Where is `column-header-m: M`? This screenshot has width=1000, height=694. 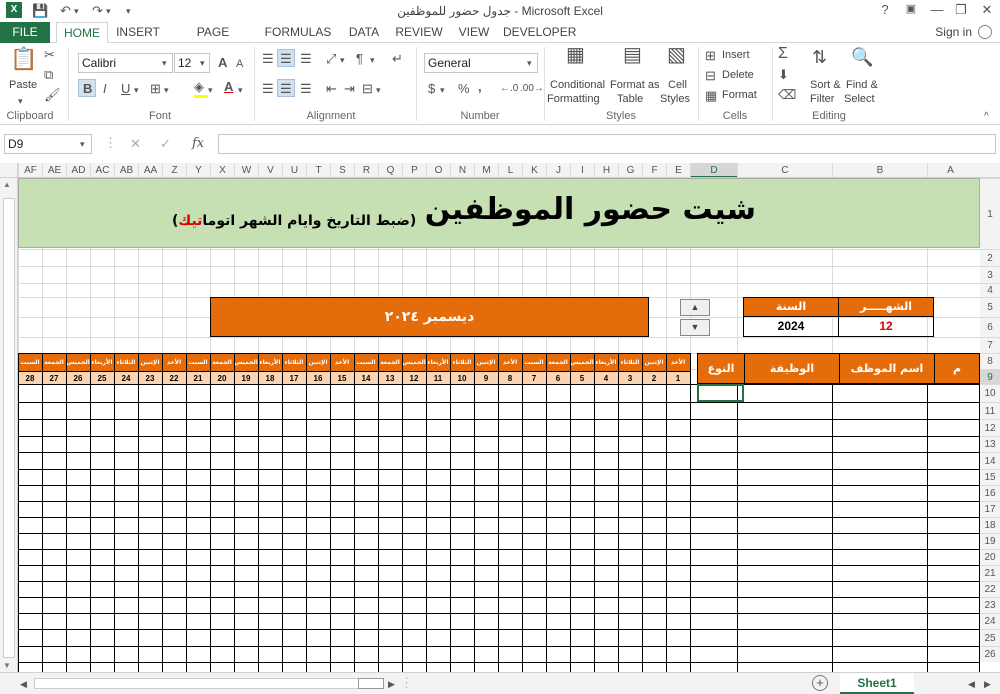
column-header-m: M is located at coordinates (486, 170).